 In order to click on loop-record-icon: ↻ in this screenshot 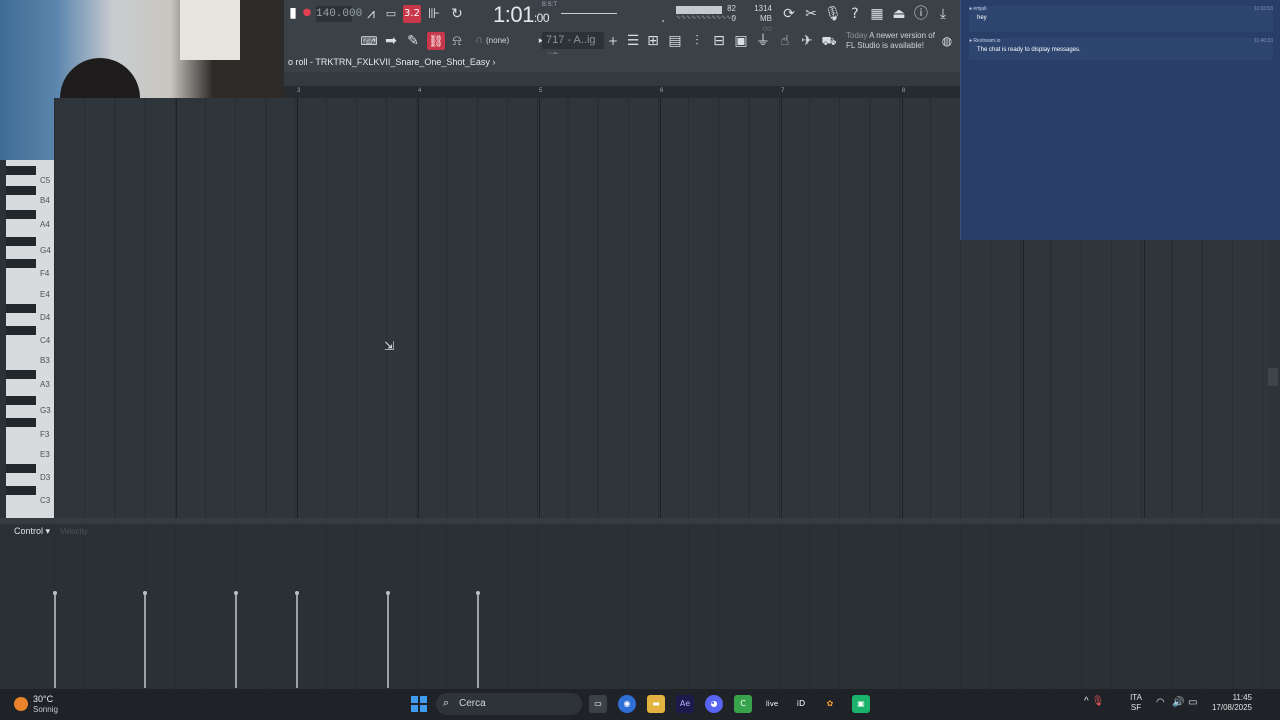, I will do `click(457, 14)`.